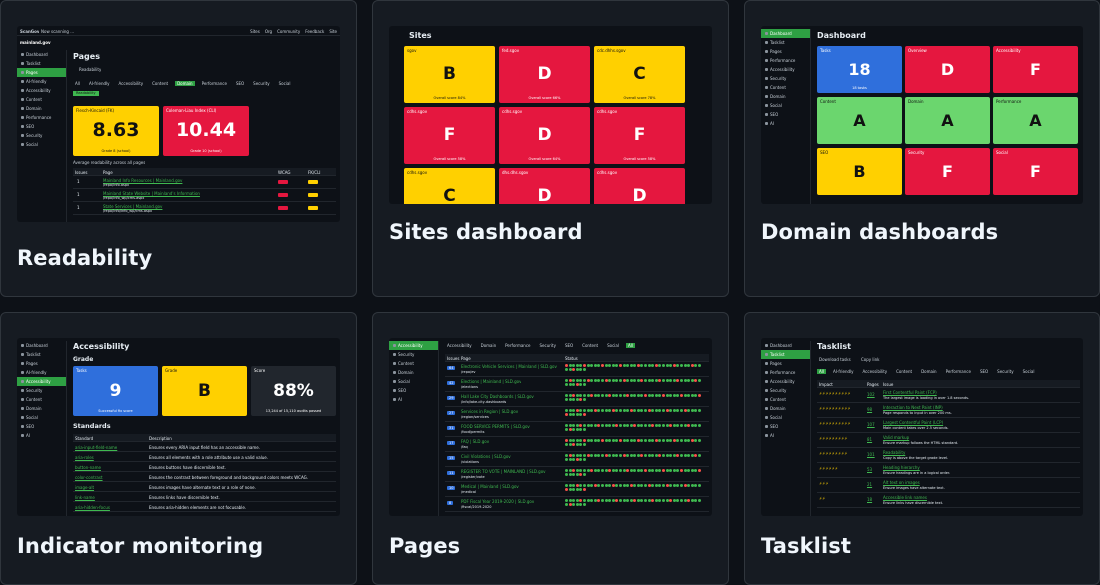 The height and width of the screenshot is (585, 1100). I want to click on grade-tile: Tasks 9 Successful fix score, so click(115, 391).